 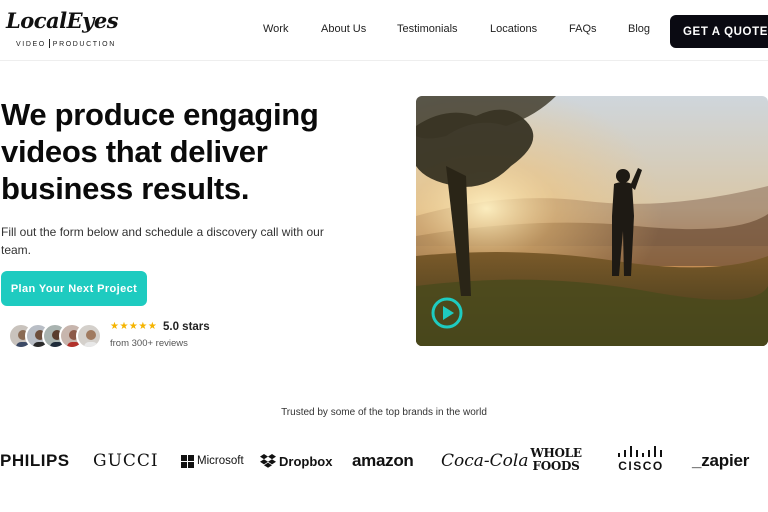 I want to click on nav-item-work: Work, so click(x=275, y=29).